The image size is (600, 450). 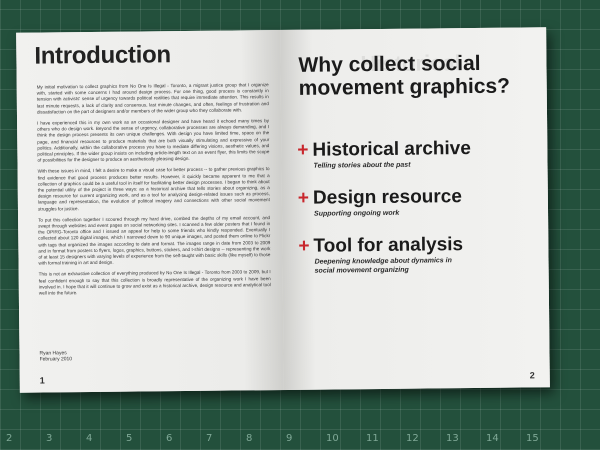 I want to click on ruler-number: 7, so click(x=209, y=438).